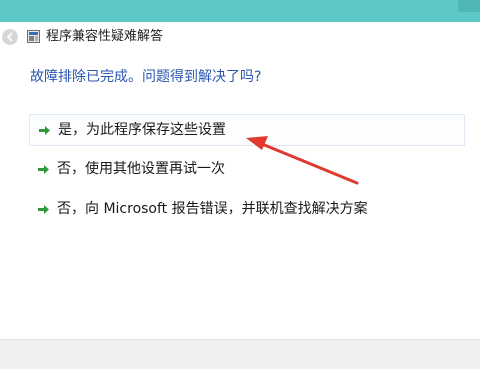 The width and height of the screenshot is (480, 369). I want to click on back-arrow-icon, so click(10, 37).